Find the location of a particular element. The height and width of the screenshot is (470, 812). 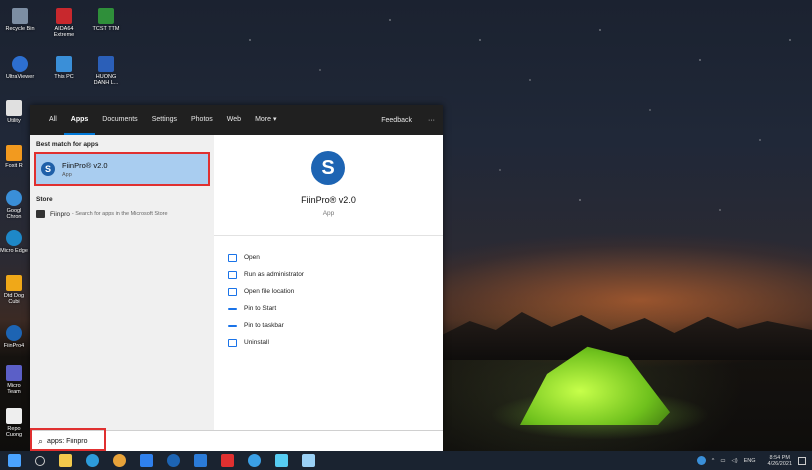

store-result-subtitle: - Search for apps in the Microsoft Store is located at coordinates (119, 214).